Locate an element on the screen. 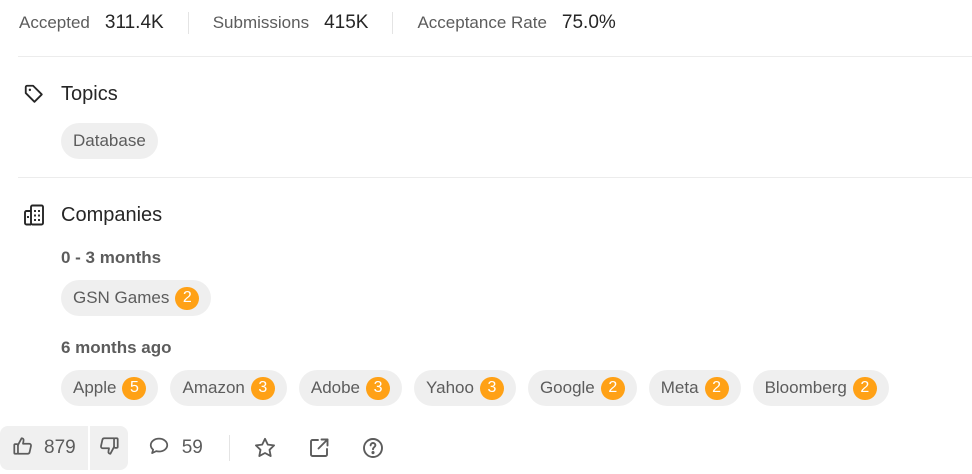 Image resolution: width=972 pixels, height=474 pixels. thumbs-up-icon is located at coordinates (23, 448).